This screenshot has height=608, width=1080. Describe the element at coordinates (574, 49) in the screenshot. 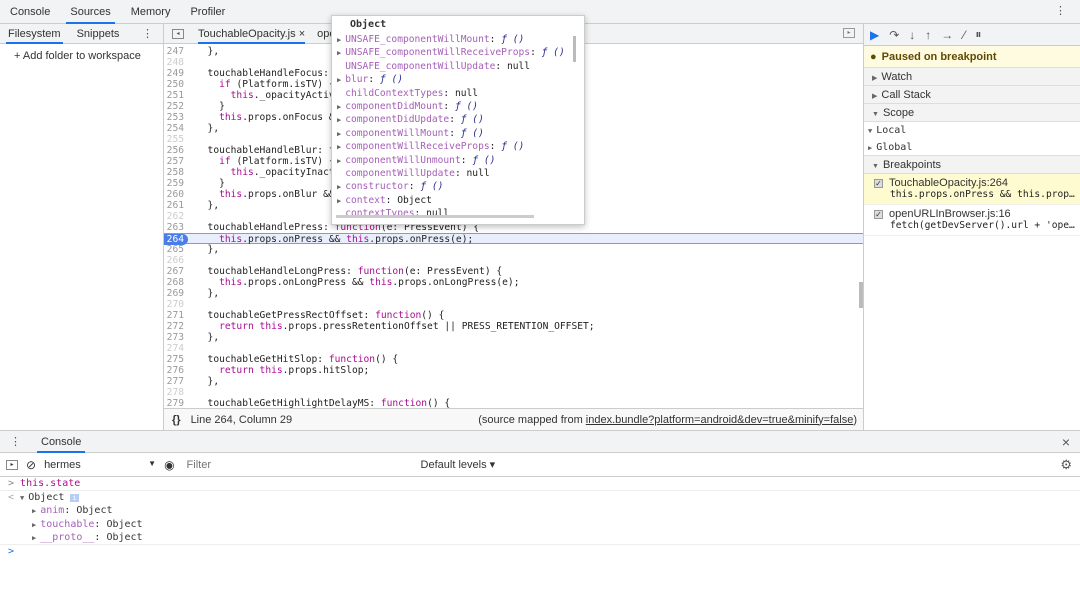

I see `popover-scrollbar` at that location.